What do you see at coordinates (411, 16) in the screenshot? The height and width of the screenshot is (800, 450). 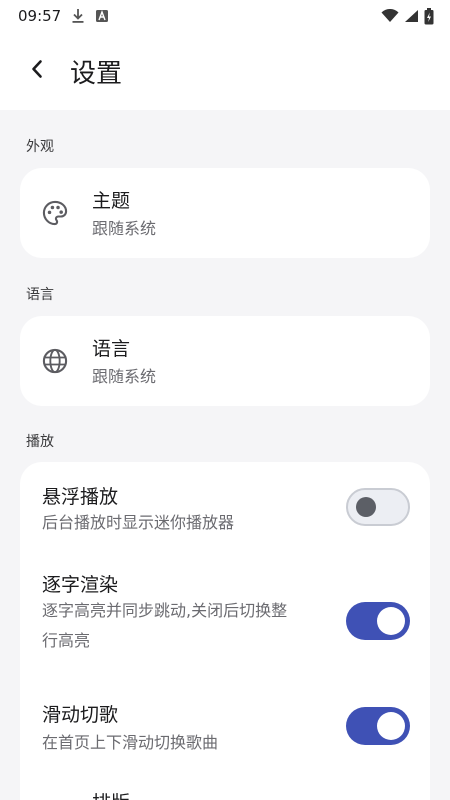 I see `cellular-signal-icon` at bounding box center [411, 16].